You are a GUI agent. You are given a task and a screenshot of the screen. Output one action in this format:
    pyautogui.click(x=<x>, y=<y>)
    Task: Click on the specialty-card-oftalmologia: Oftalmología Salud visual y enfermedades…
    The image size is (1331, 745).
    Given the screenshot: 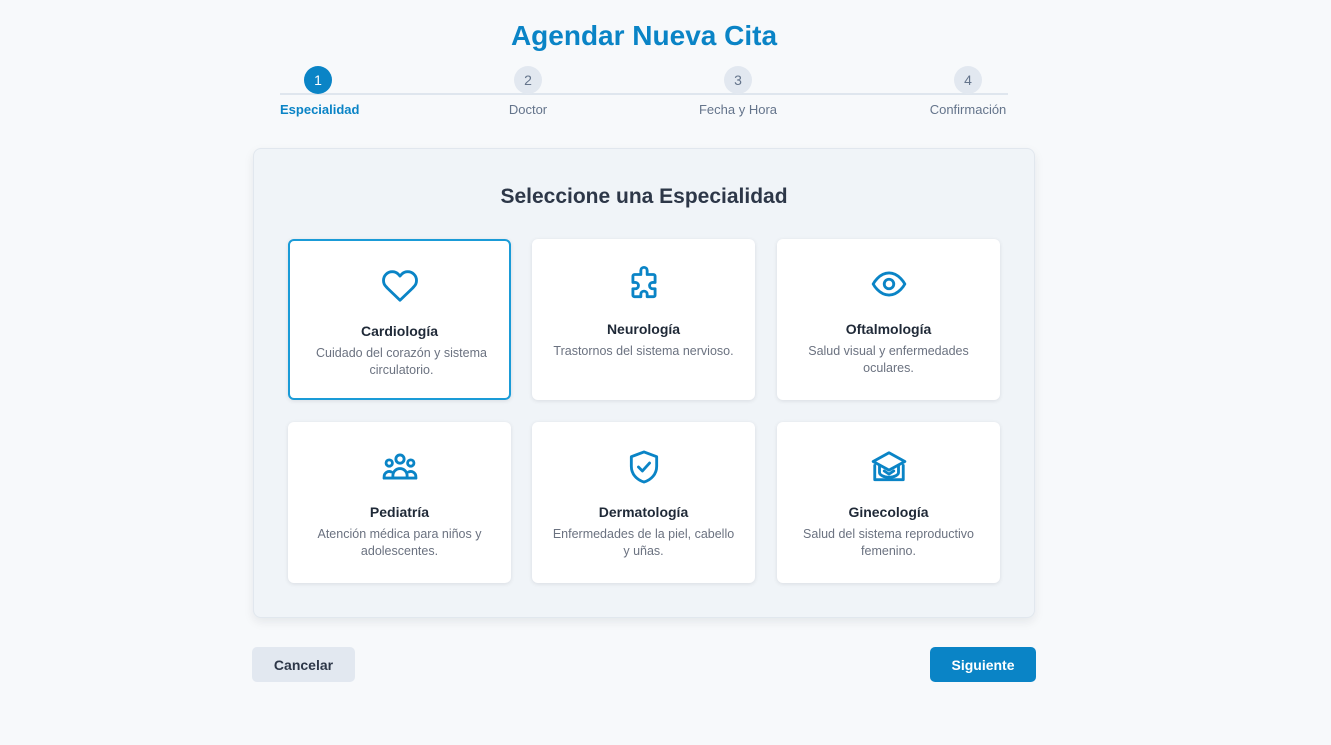 What is the action you would take?
    pyautogui.click(x=888, y=319)
    